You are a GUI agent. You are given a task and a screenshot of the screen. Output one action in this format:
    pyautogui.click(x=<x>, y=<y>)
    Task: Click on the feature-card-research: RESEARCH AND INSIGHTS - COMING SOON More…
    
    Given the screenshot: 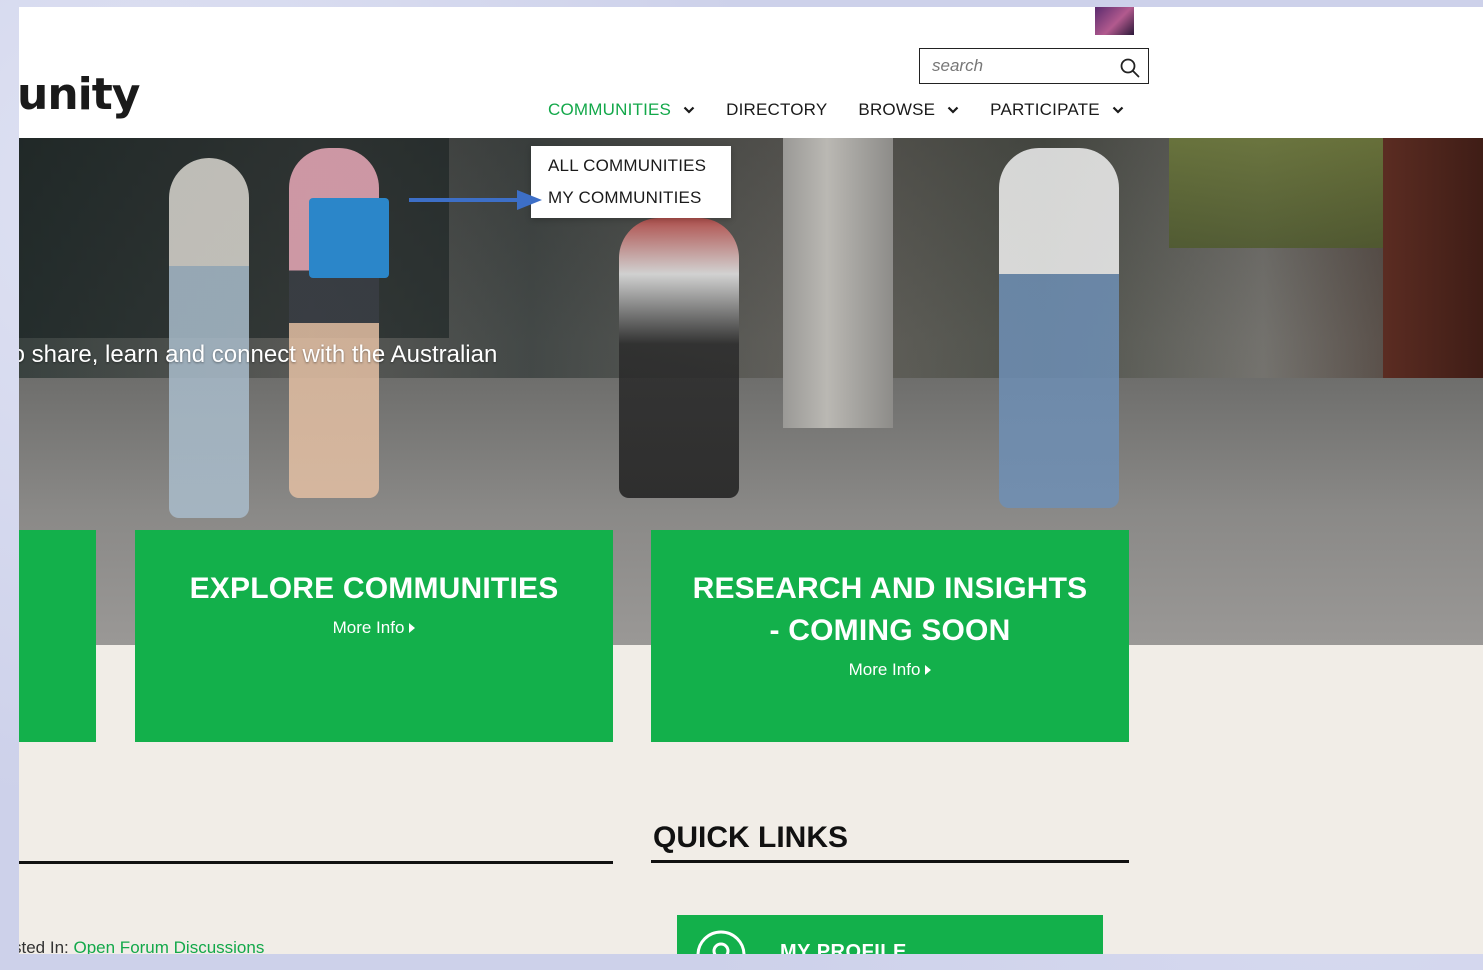 What is the action you would take?
    pyautogui.click(x=890, y=636)
    